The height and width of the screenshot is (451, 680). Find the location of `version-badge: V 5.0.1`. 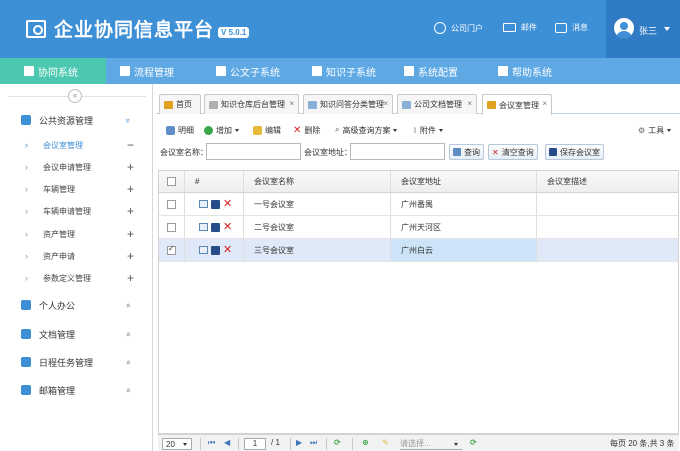

version-badge: V 5.0.1 is located at coordinates (234, 32).